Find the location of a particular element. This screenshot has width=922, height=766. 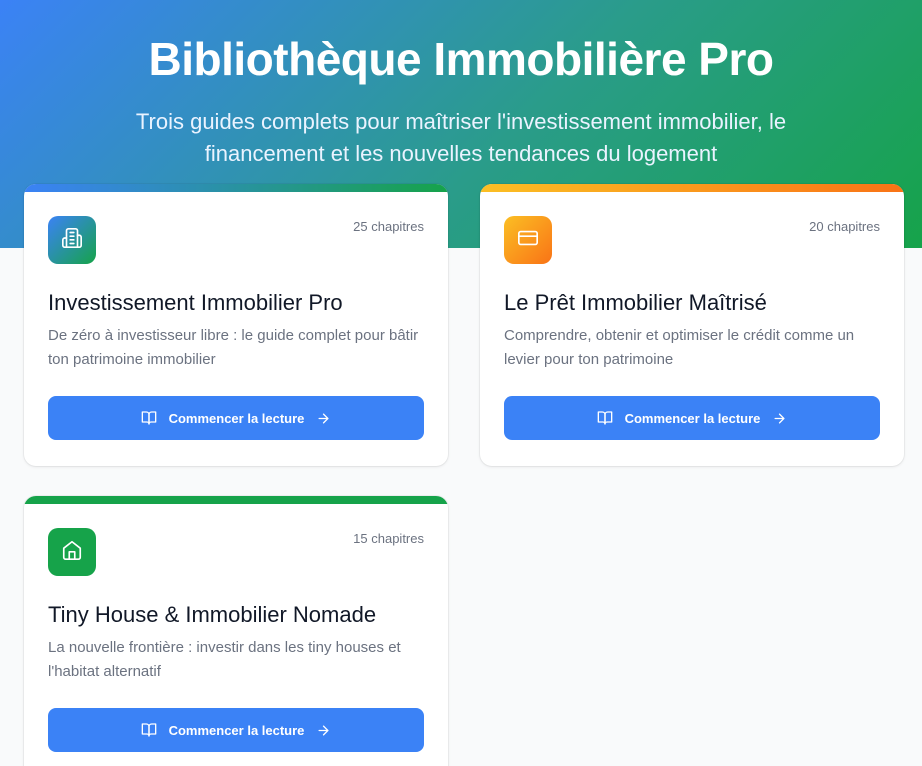

book-title: Le Prêt Immobilier Maîtrisé is located at coordinates (635, 302).